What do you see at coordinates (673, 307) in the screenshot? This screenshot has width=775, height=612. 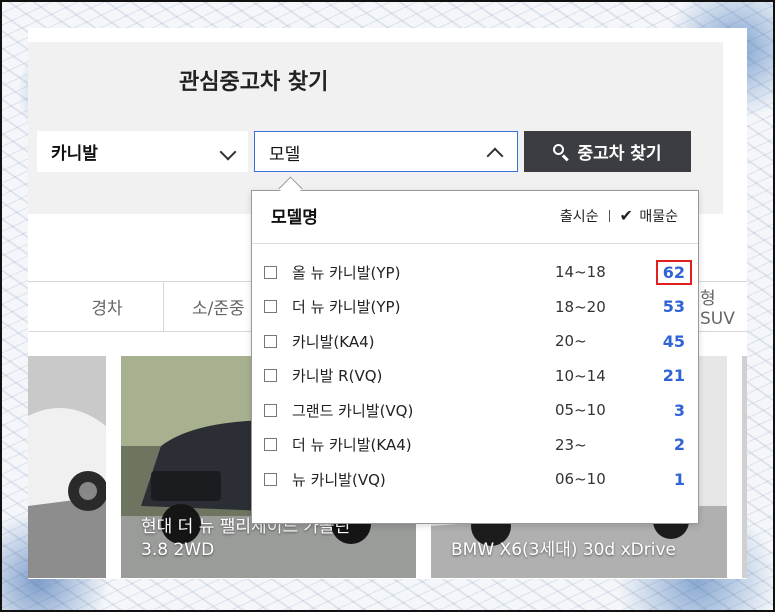 I see `listing-count: 53` at bounding box center [673, 307].